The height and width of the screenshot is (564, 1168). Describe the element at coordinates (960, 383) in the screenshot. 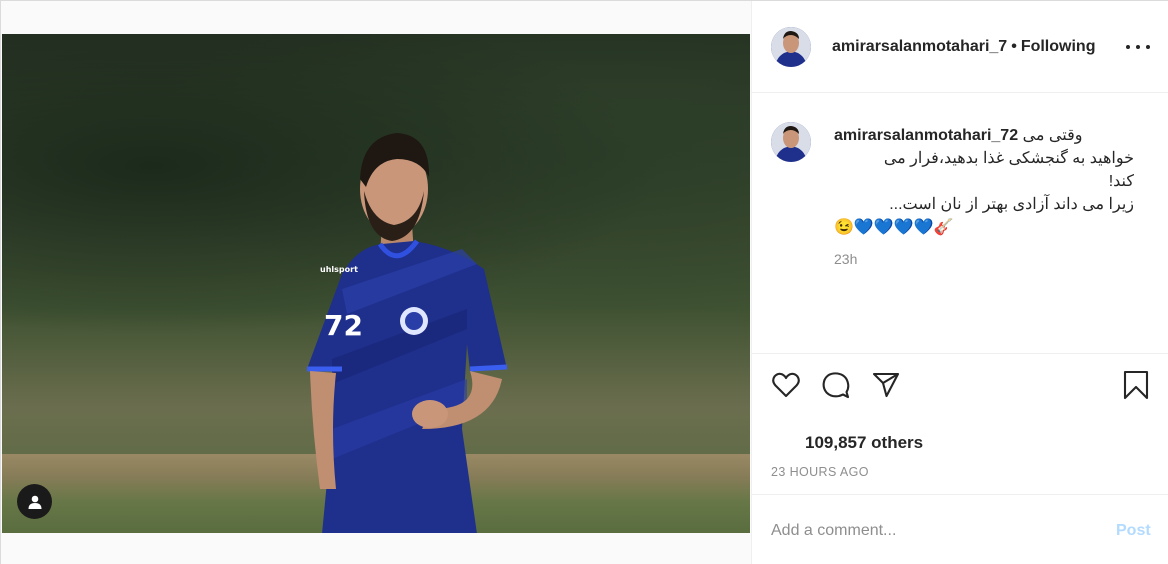

I see `action-bar` at that location.